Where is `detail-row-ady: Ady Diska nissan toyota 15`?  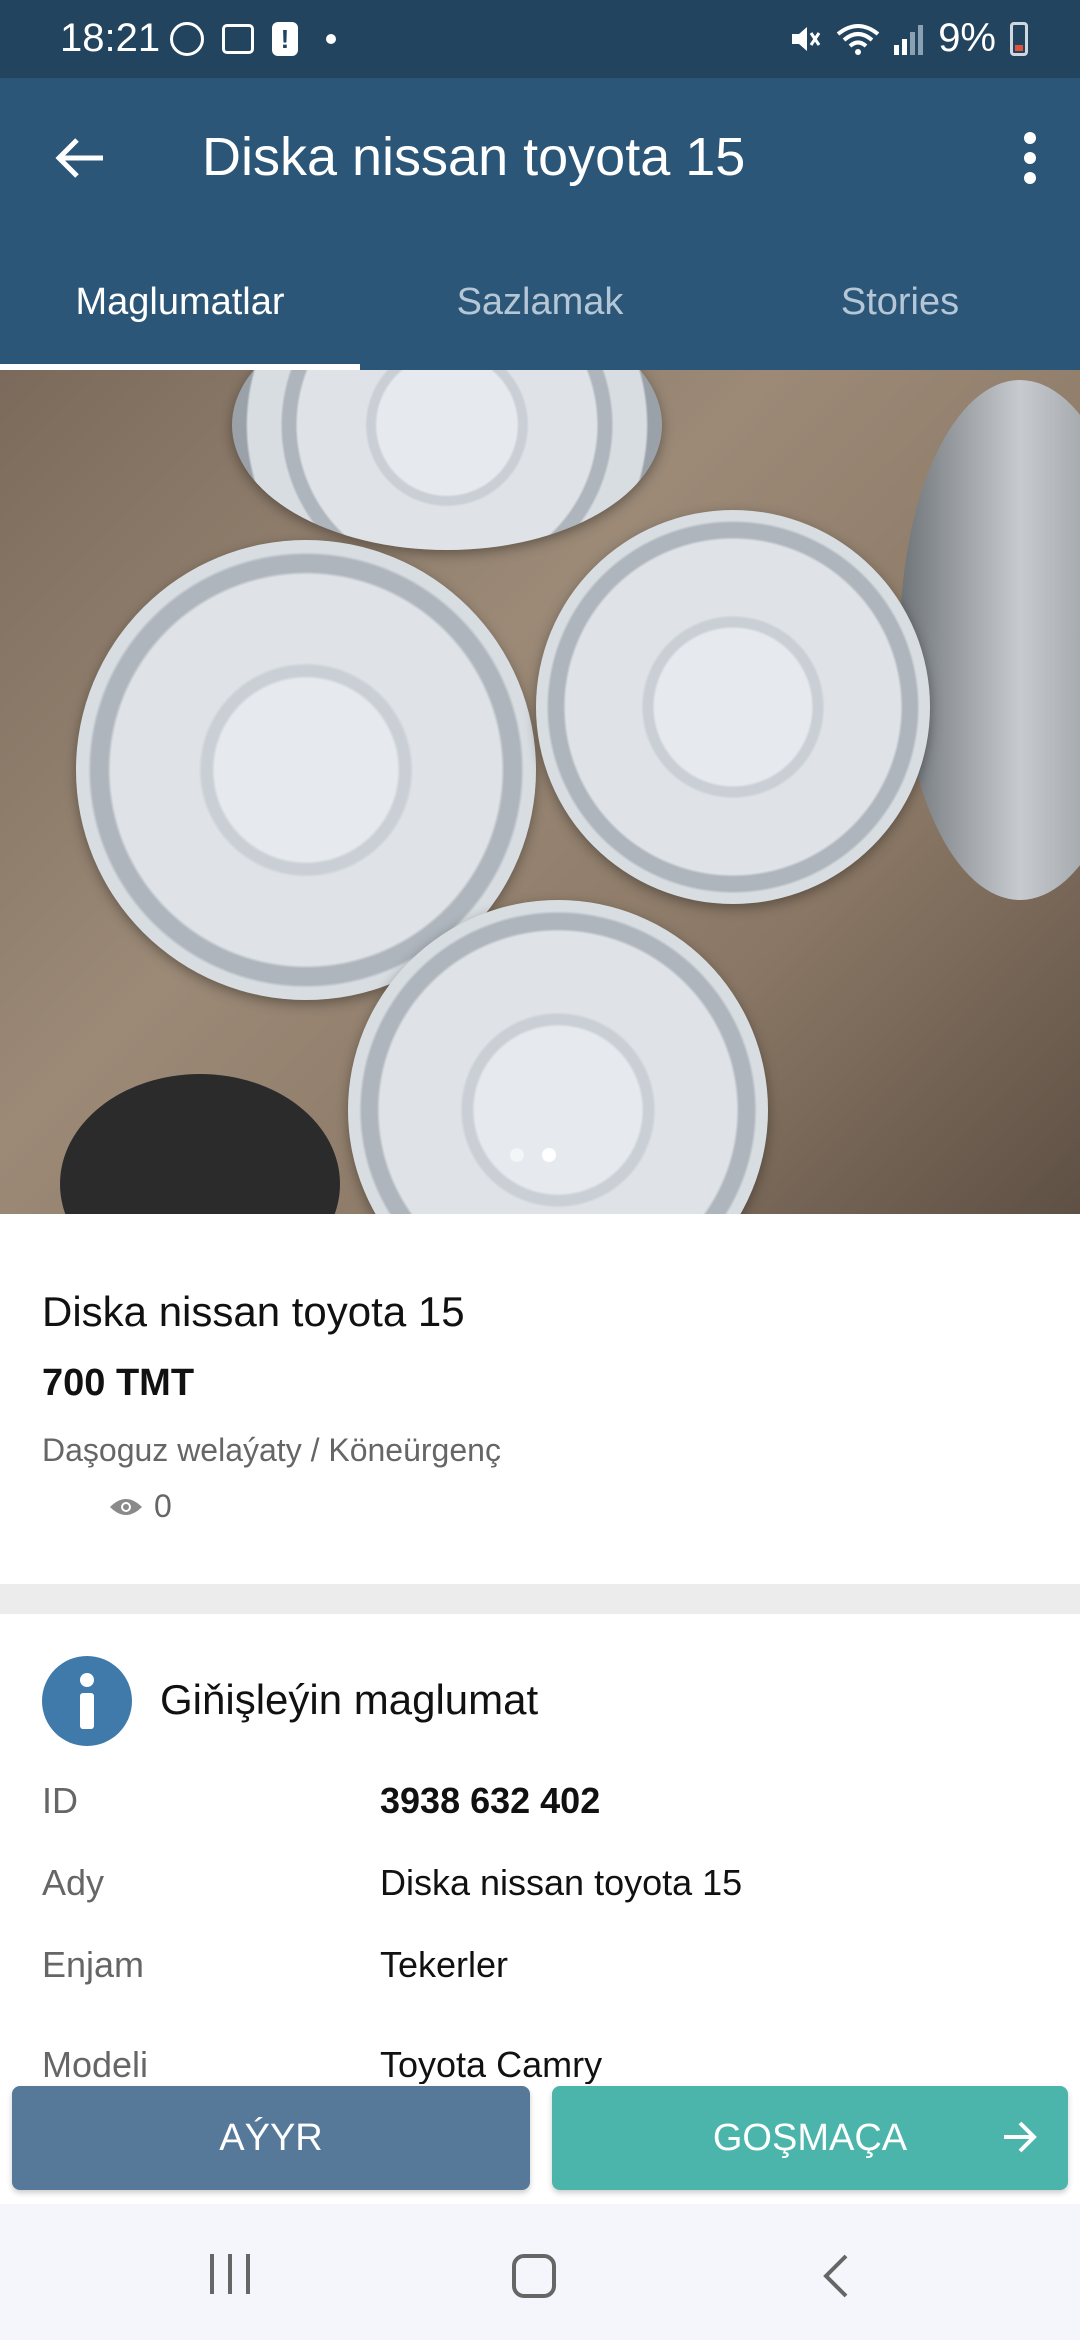
detail-row-ady: Ady Diska nissan toyota 15 is located at coordinates (392, 1883).